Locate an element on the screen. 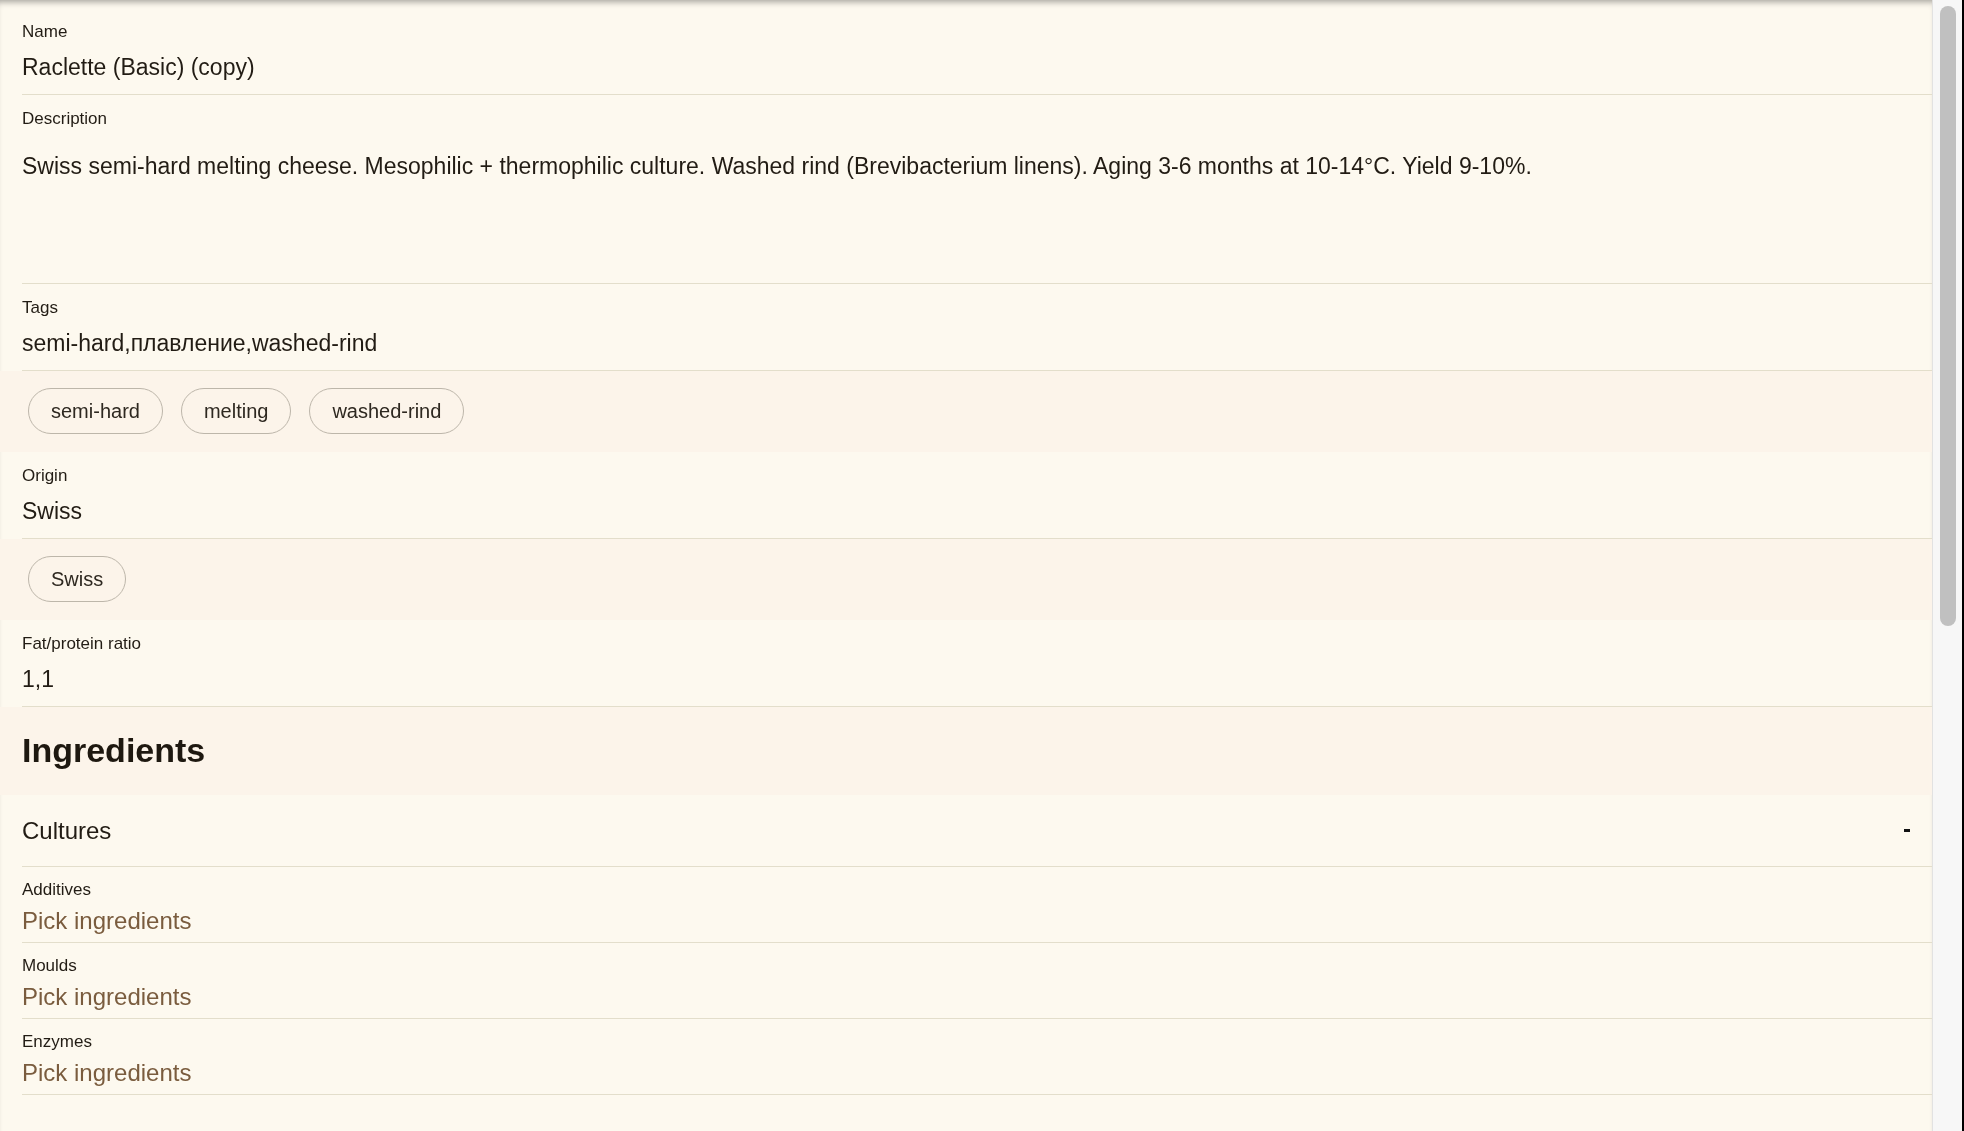 The width and height of the screenshot is (1964, 1131). textarea-field: Swiss semi-hard melting cheese. Mesophilic + thermophilic culture. Washed rind (Brevibacterium linens). Aging 3-6 months at 10-14°C. Yield 9-10%. is located at coordinates (977, 209).